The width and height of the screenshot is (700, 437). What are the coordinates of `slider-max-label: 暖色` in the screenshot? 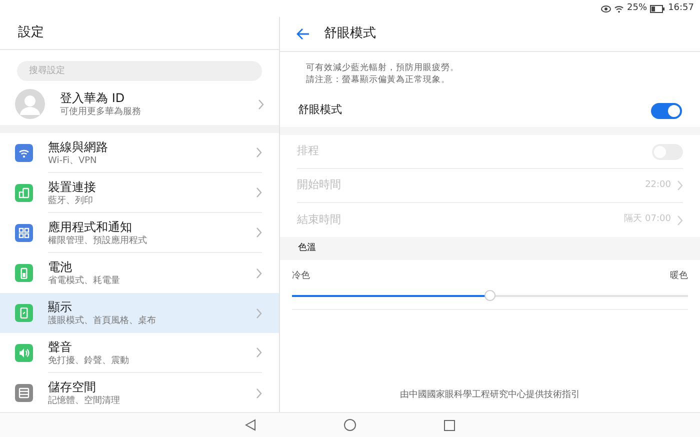 It's located at (679, 276).